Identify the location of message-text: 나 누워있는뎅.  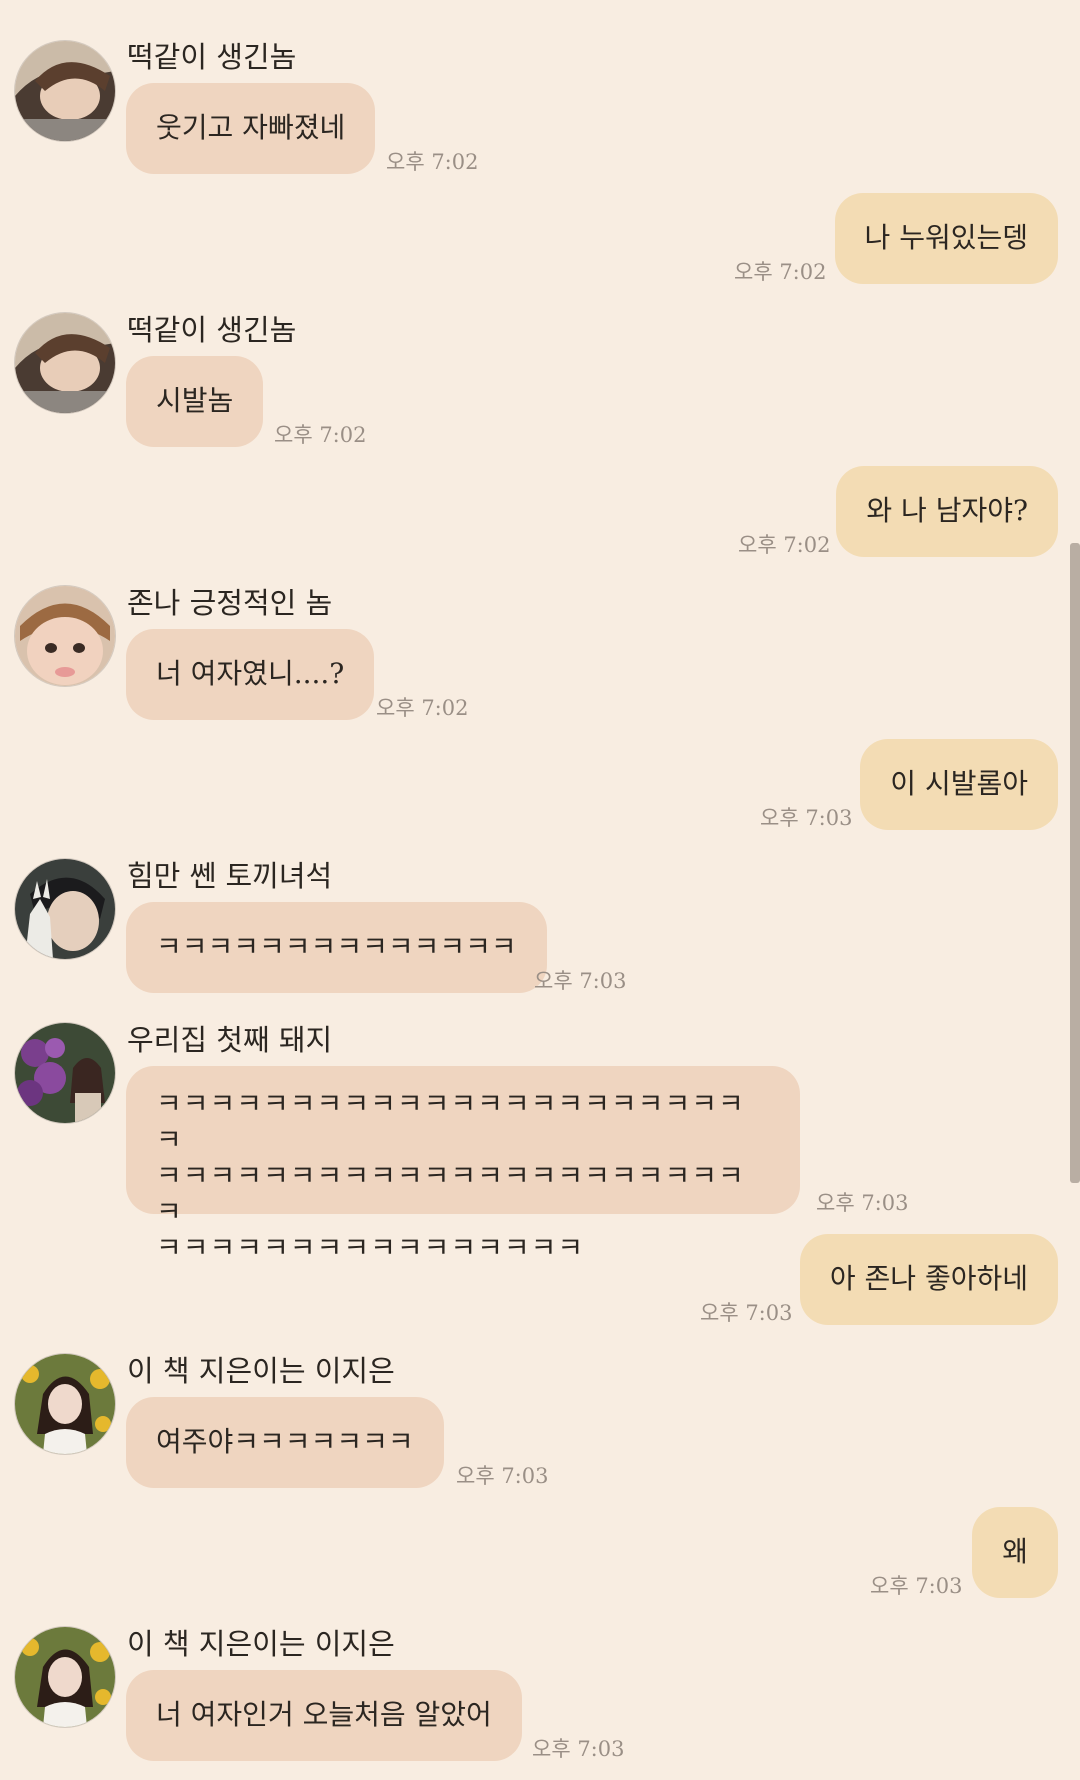
(946, 237).